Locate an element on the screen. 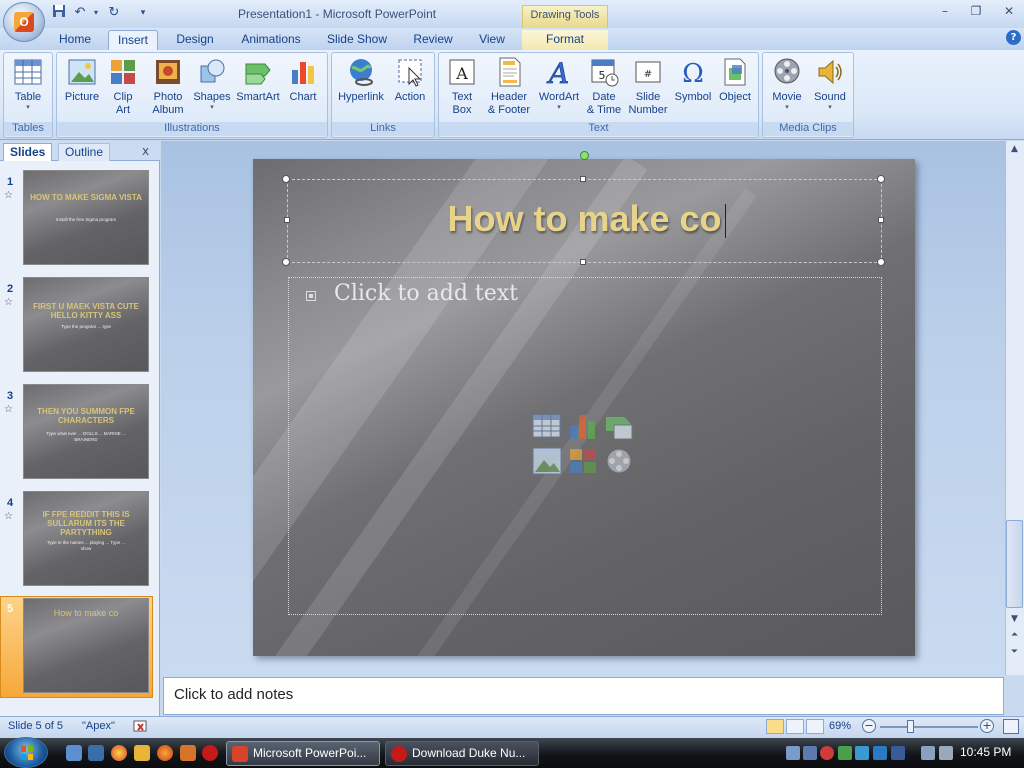 This screenshot has width=1024, height=768. resize-handle-bottom-right is located at coordinates (881, 262).